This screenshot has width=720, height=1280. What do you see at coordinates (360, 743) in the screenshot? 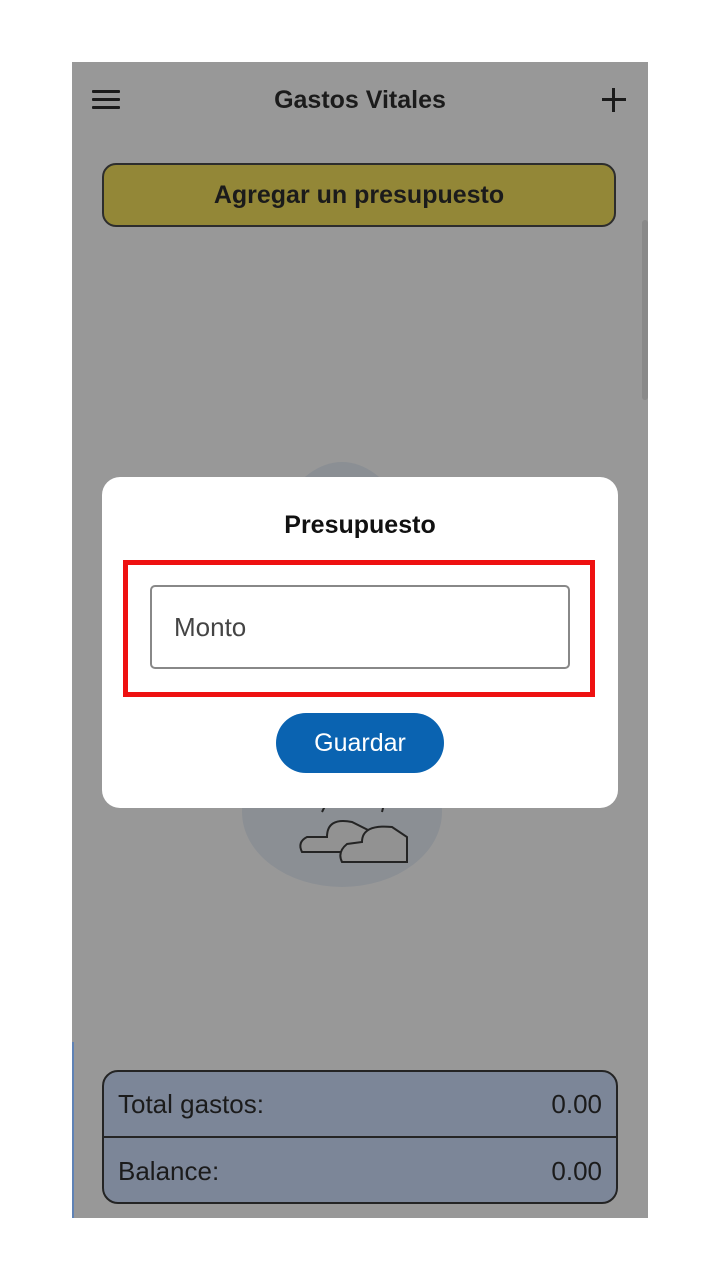
I see `save-button: Guardar` at bounding box center [360, 743].